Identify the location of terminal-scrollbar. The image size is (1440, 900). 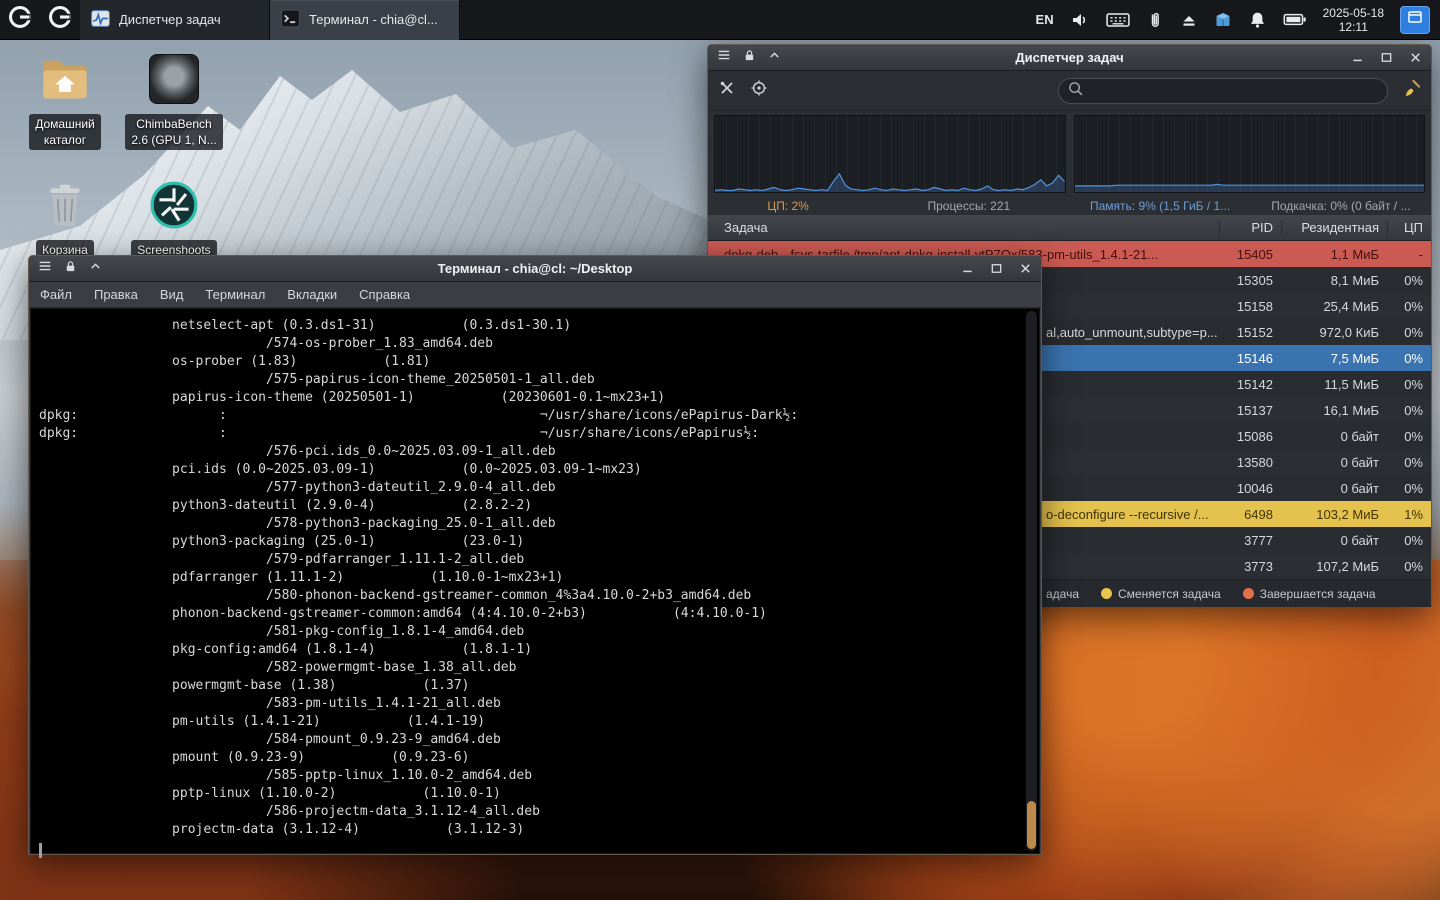
(1031, 581).